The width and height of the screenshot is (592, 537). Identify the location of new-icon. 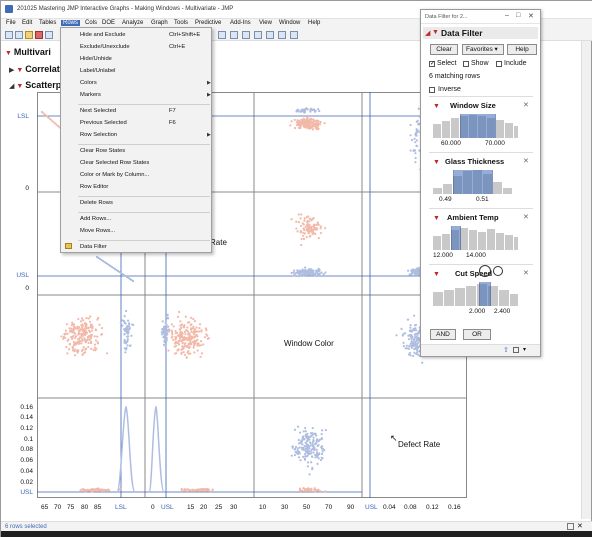
(9, 35).